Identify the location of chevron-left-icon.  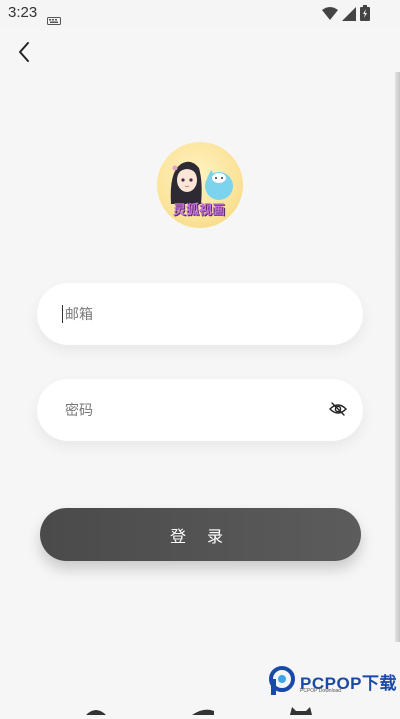
(24, 52).